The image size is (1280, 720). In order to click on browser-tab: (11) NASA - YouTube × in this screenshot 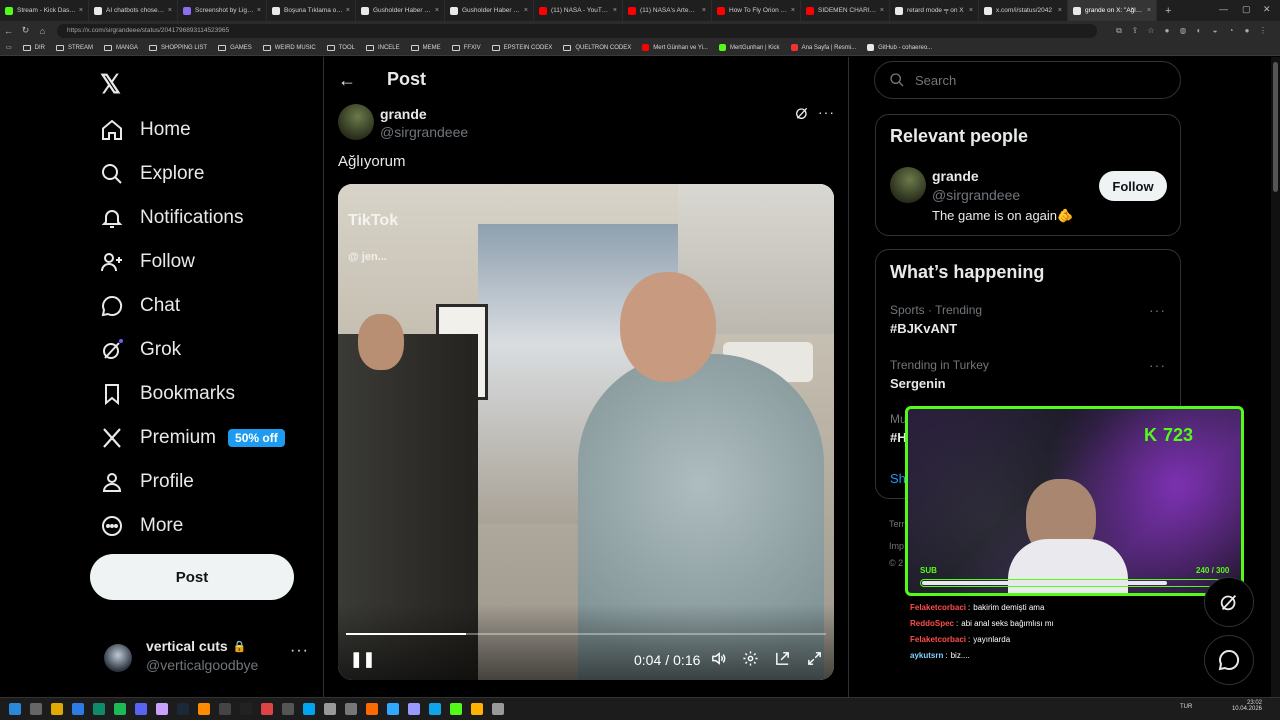, I will do `click(578, 10)`.